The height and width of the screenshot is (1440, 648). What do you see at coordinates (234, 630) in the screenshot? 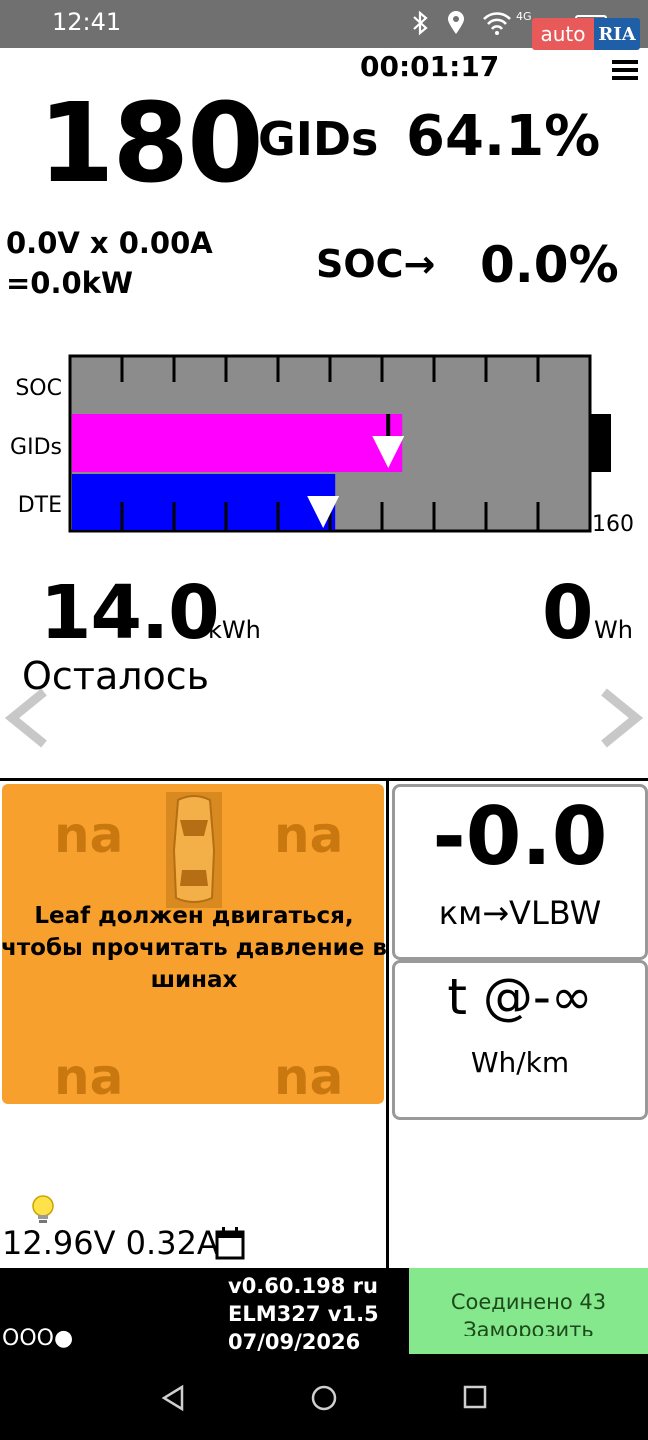
I see `energy-remaining-unit: kWh` at bounding box center [234, 630].